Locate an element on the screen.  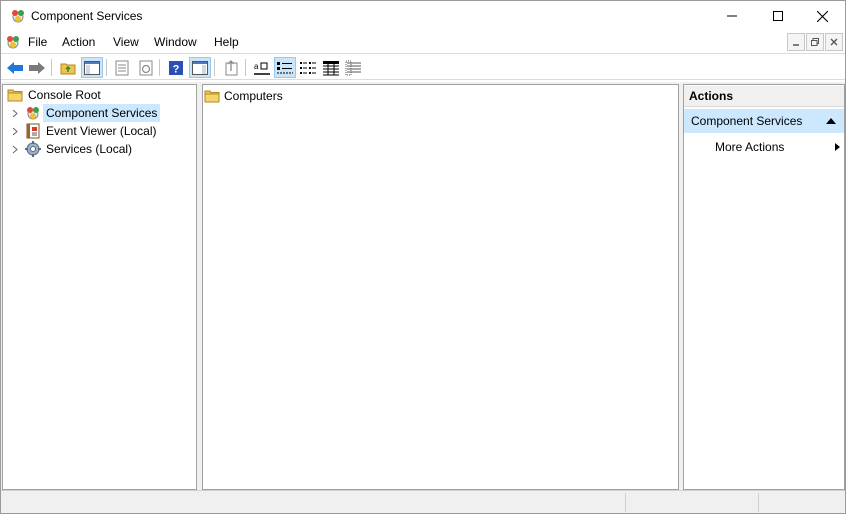
tree-item-label: Console Root is located at coordinates (64, 95).